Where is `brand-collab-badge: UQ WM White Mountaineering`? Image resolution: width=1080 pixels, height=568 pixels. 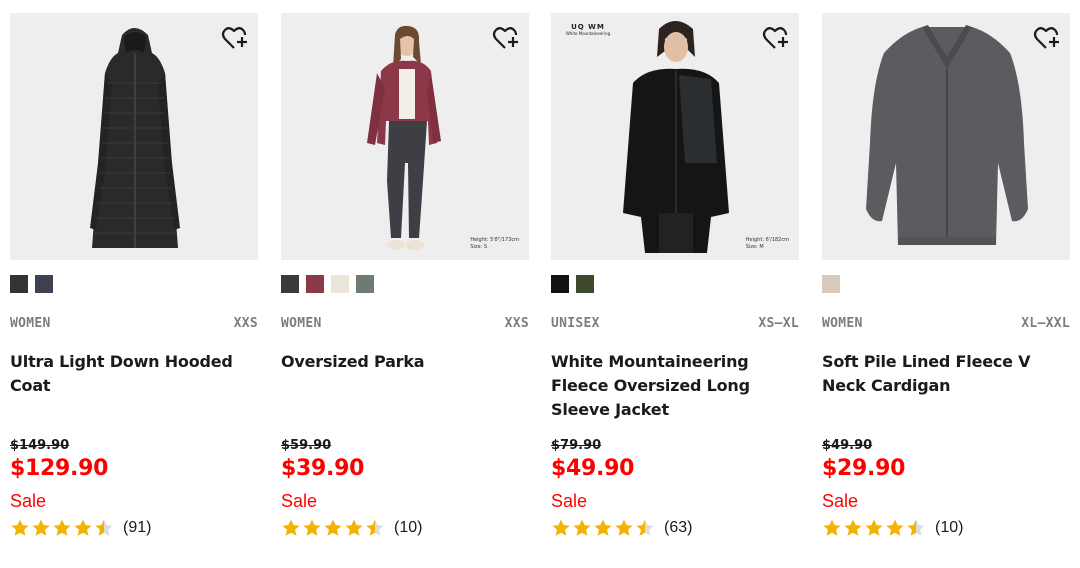 brand-collab-badge: UQ WM White Mountaineering is located at coordinates (588, 30).